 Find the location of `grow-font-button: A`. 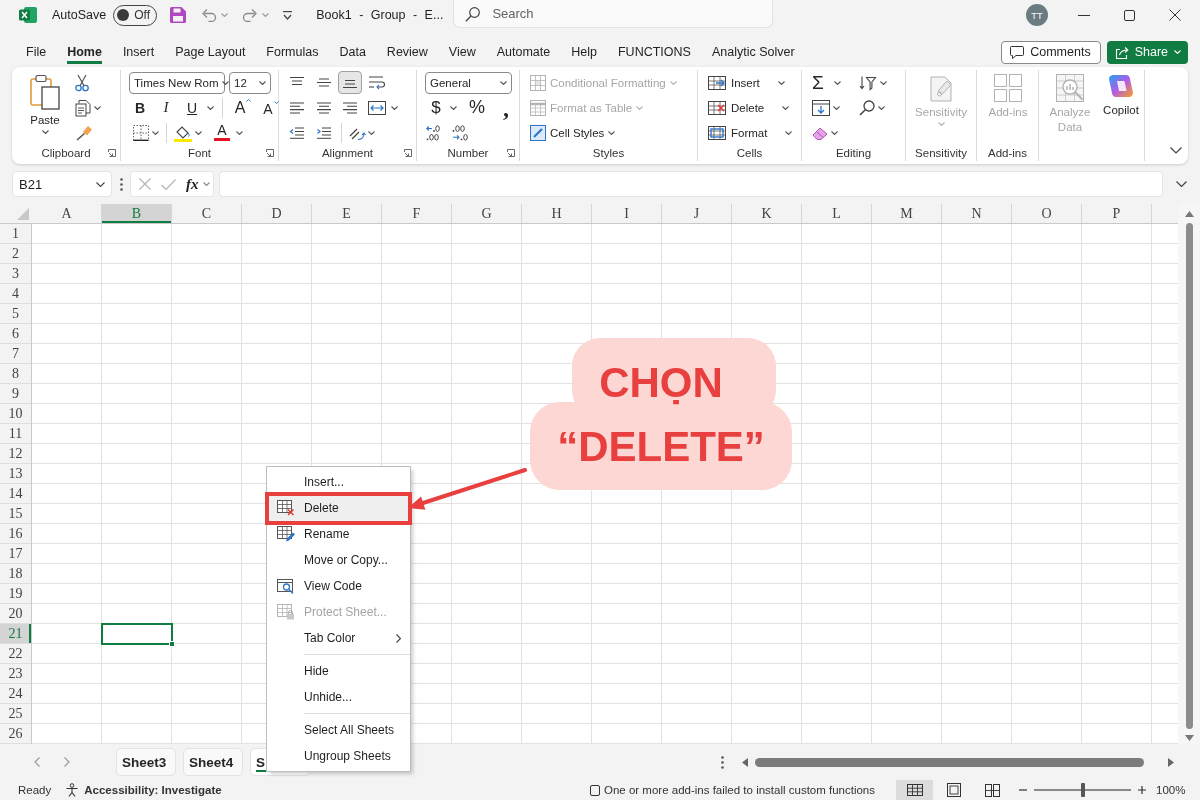

grow-font-button: A is located at coordinates (243, 107).